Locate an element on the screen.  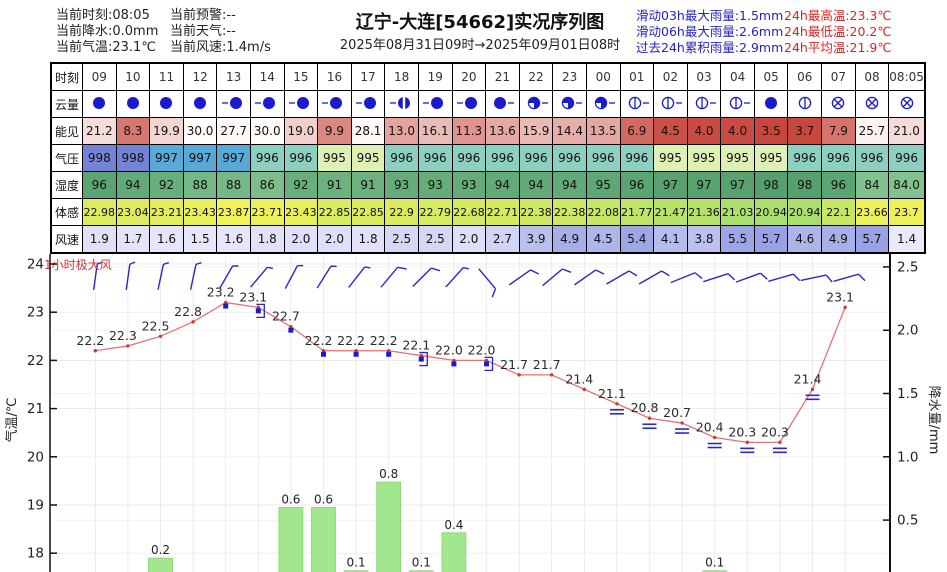
cell-visibility-12: 30.0 is located at coordinates (200, 131).